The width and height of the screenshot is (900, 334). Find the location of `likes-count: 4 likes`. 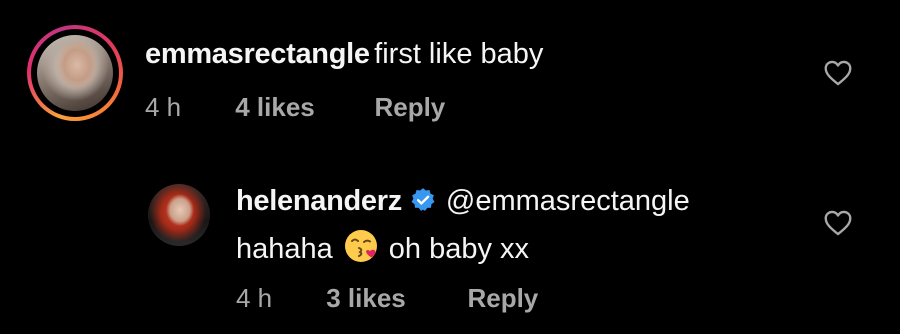

likes-count: 4 likes is located at coordinates (301, 107).